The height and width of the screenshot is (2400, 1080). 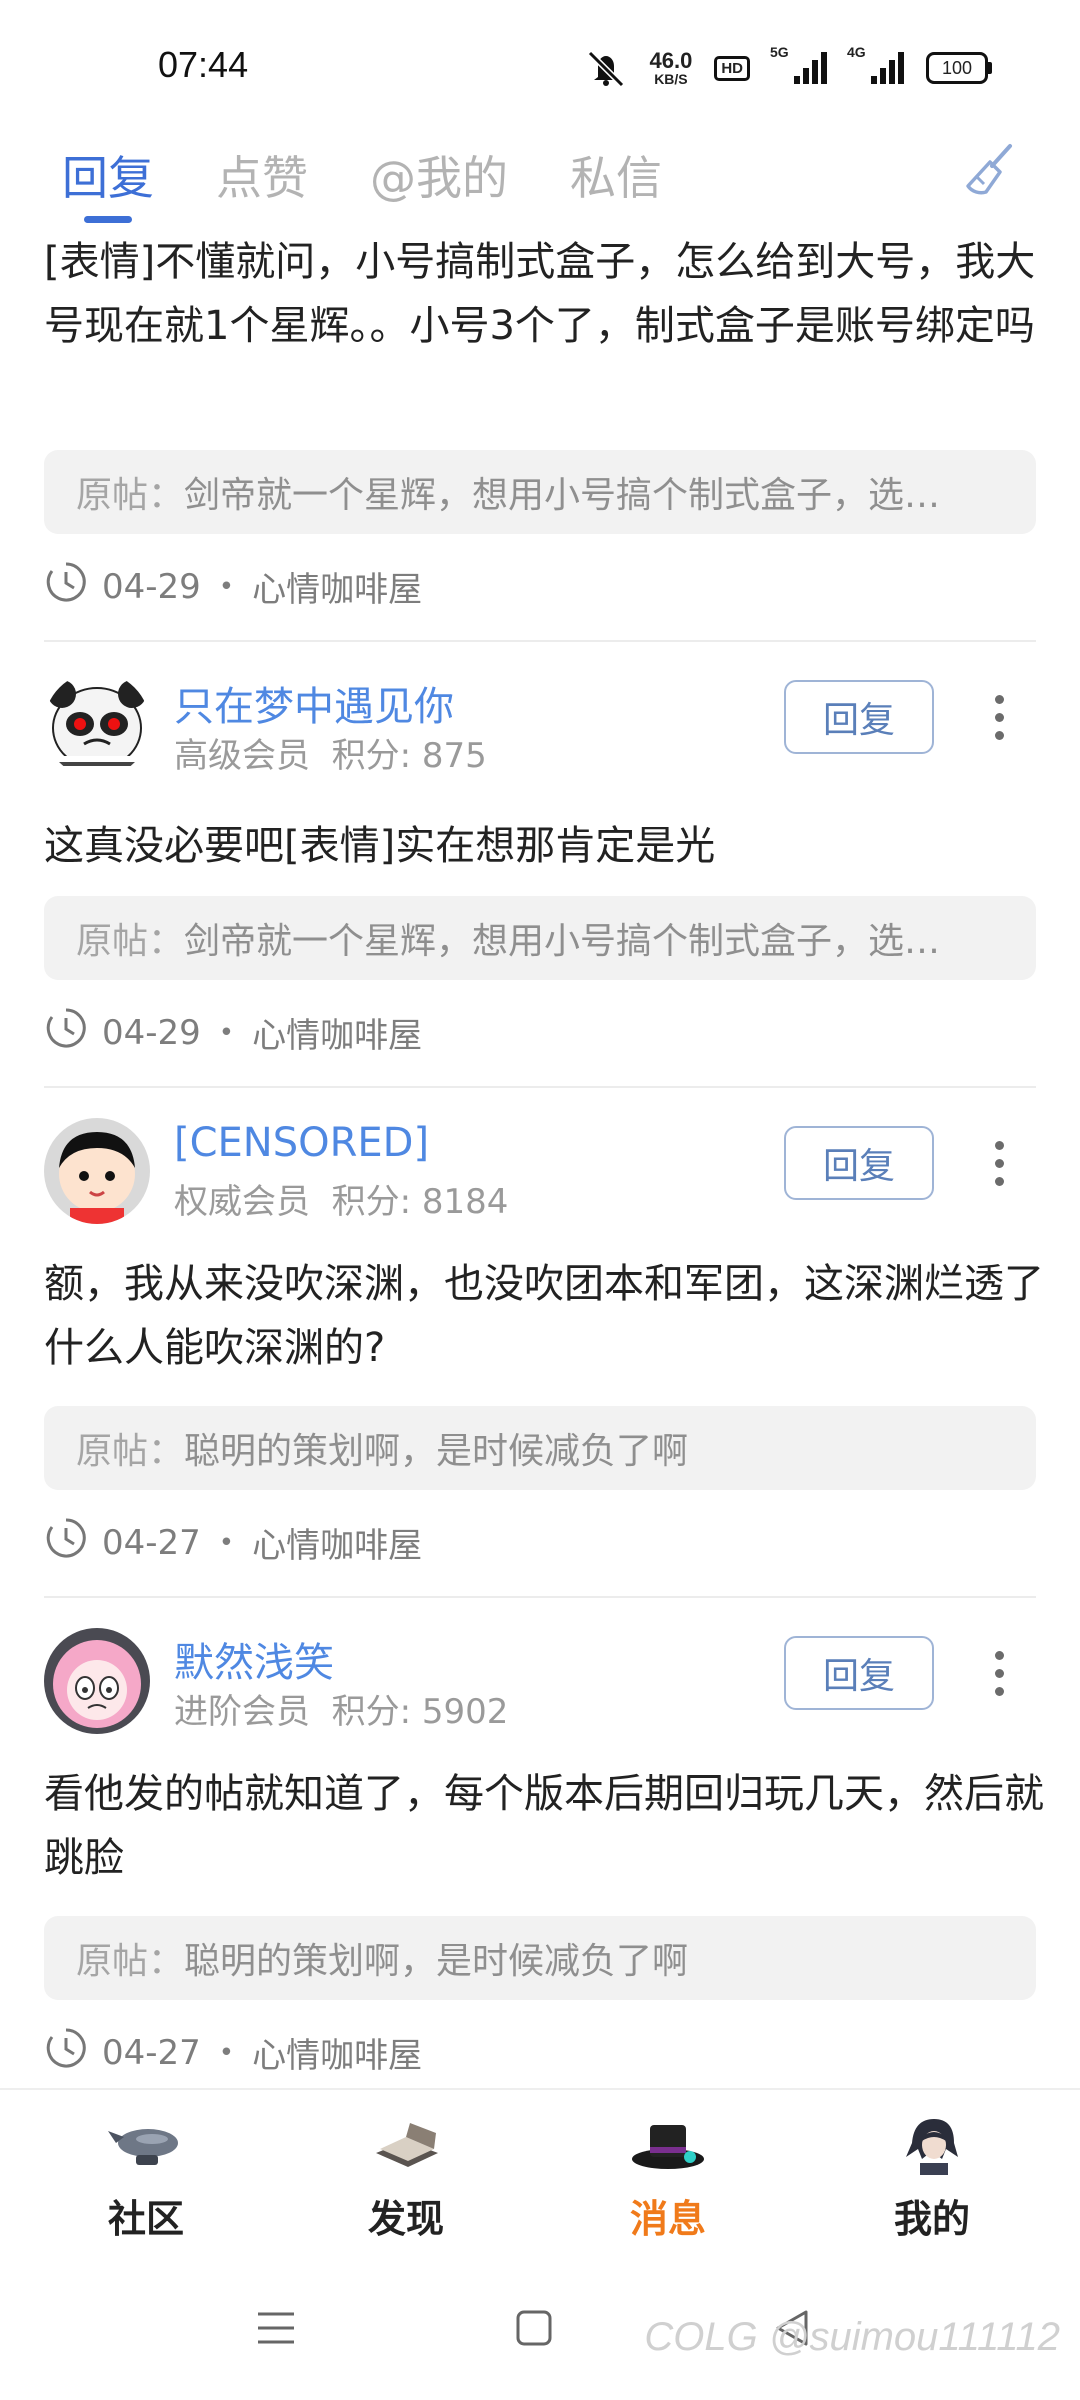 I want to click on nav-community: 社区, so click(x=146, y=2176).